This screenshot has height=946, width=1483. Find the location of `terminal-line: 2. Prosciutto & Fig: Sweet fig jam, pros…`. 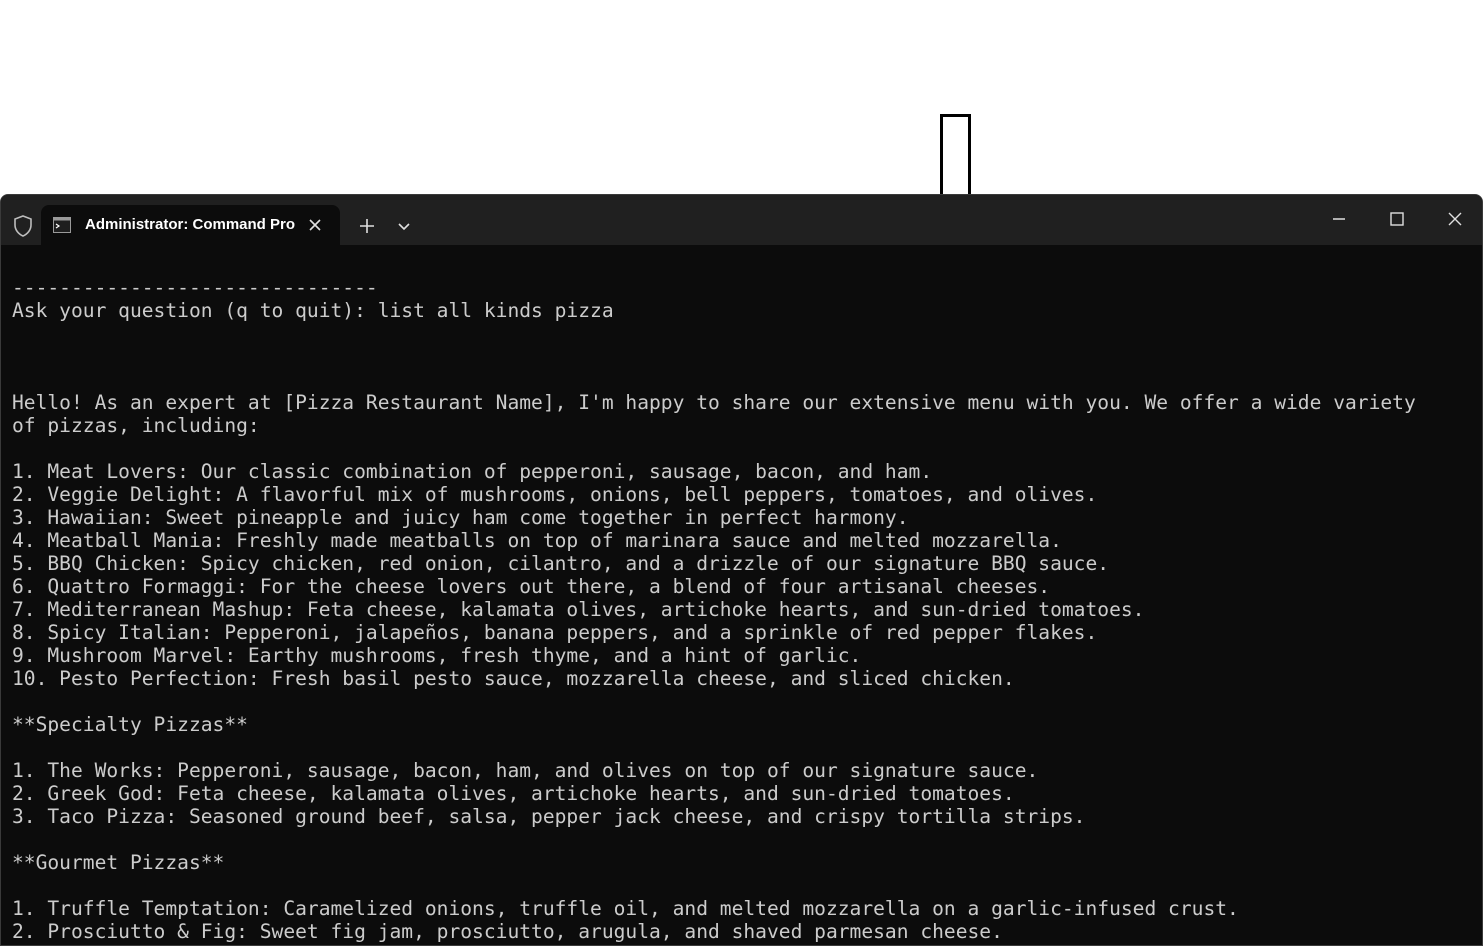

terminal-line: 2. Prosciutto & Fig: Sweet fig jam, pros… is located at coordinates (507, 931).